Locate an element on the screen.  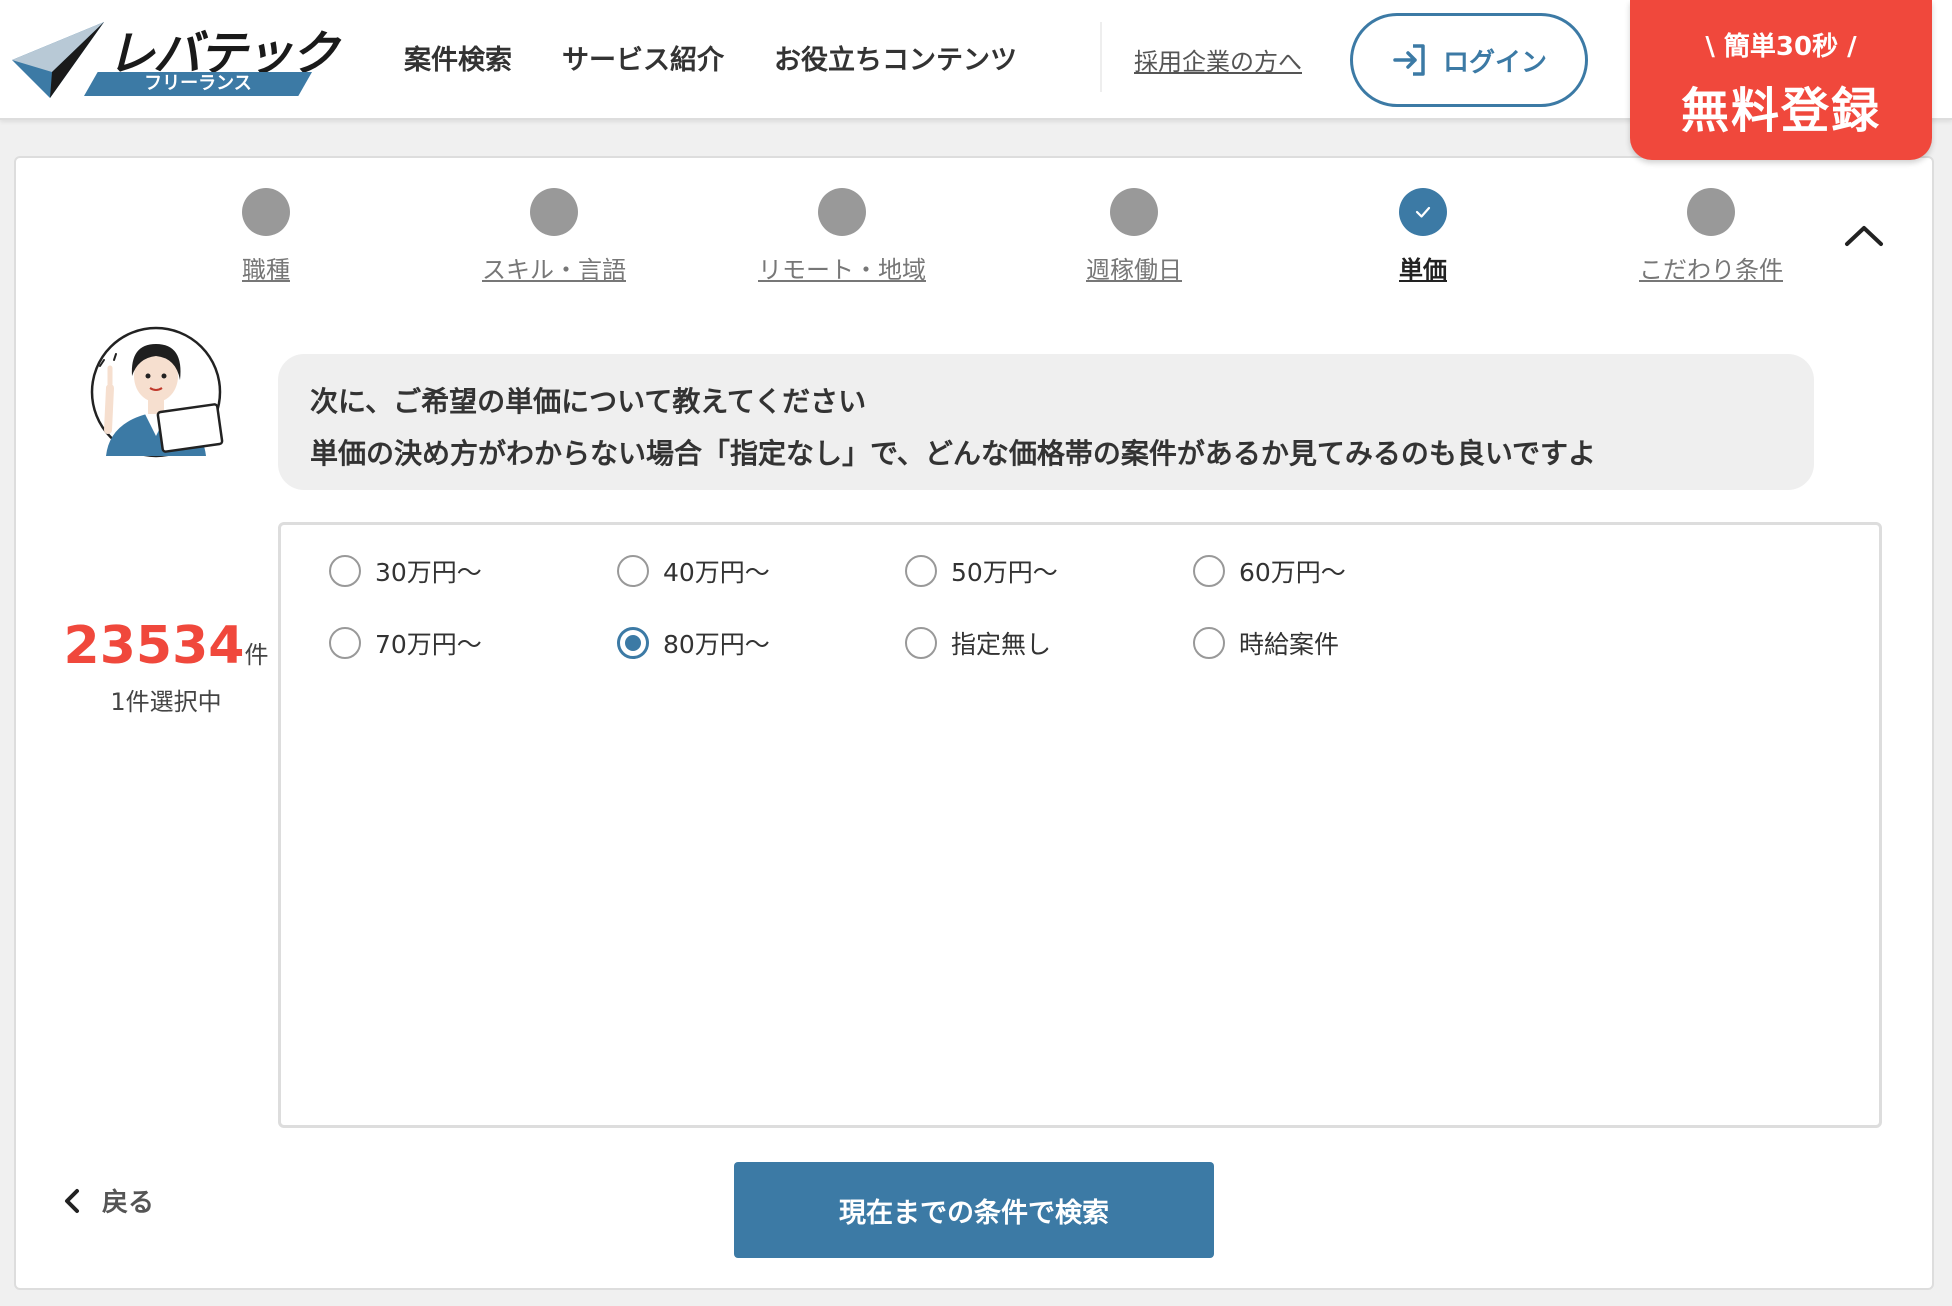
chevron-left-icon is located at coordinates (72, 1200).